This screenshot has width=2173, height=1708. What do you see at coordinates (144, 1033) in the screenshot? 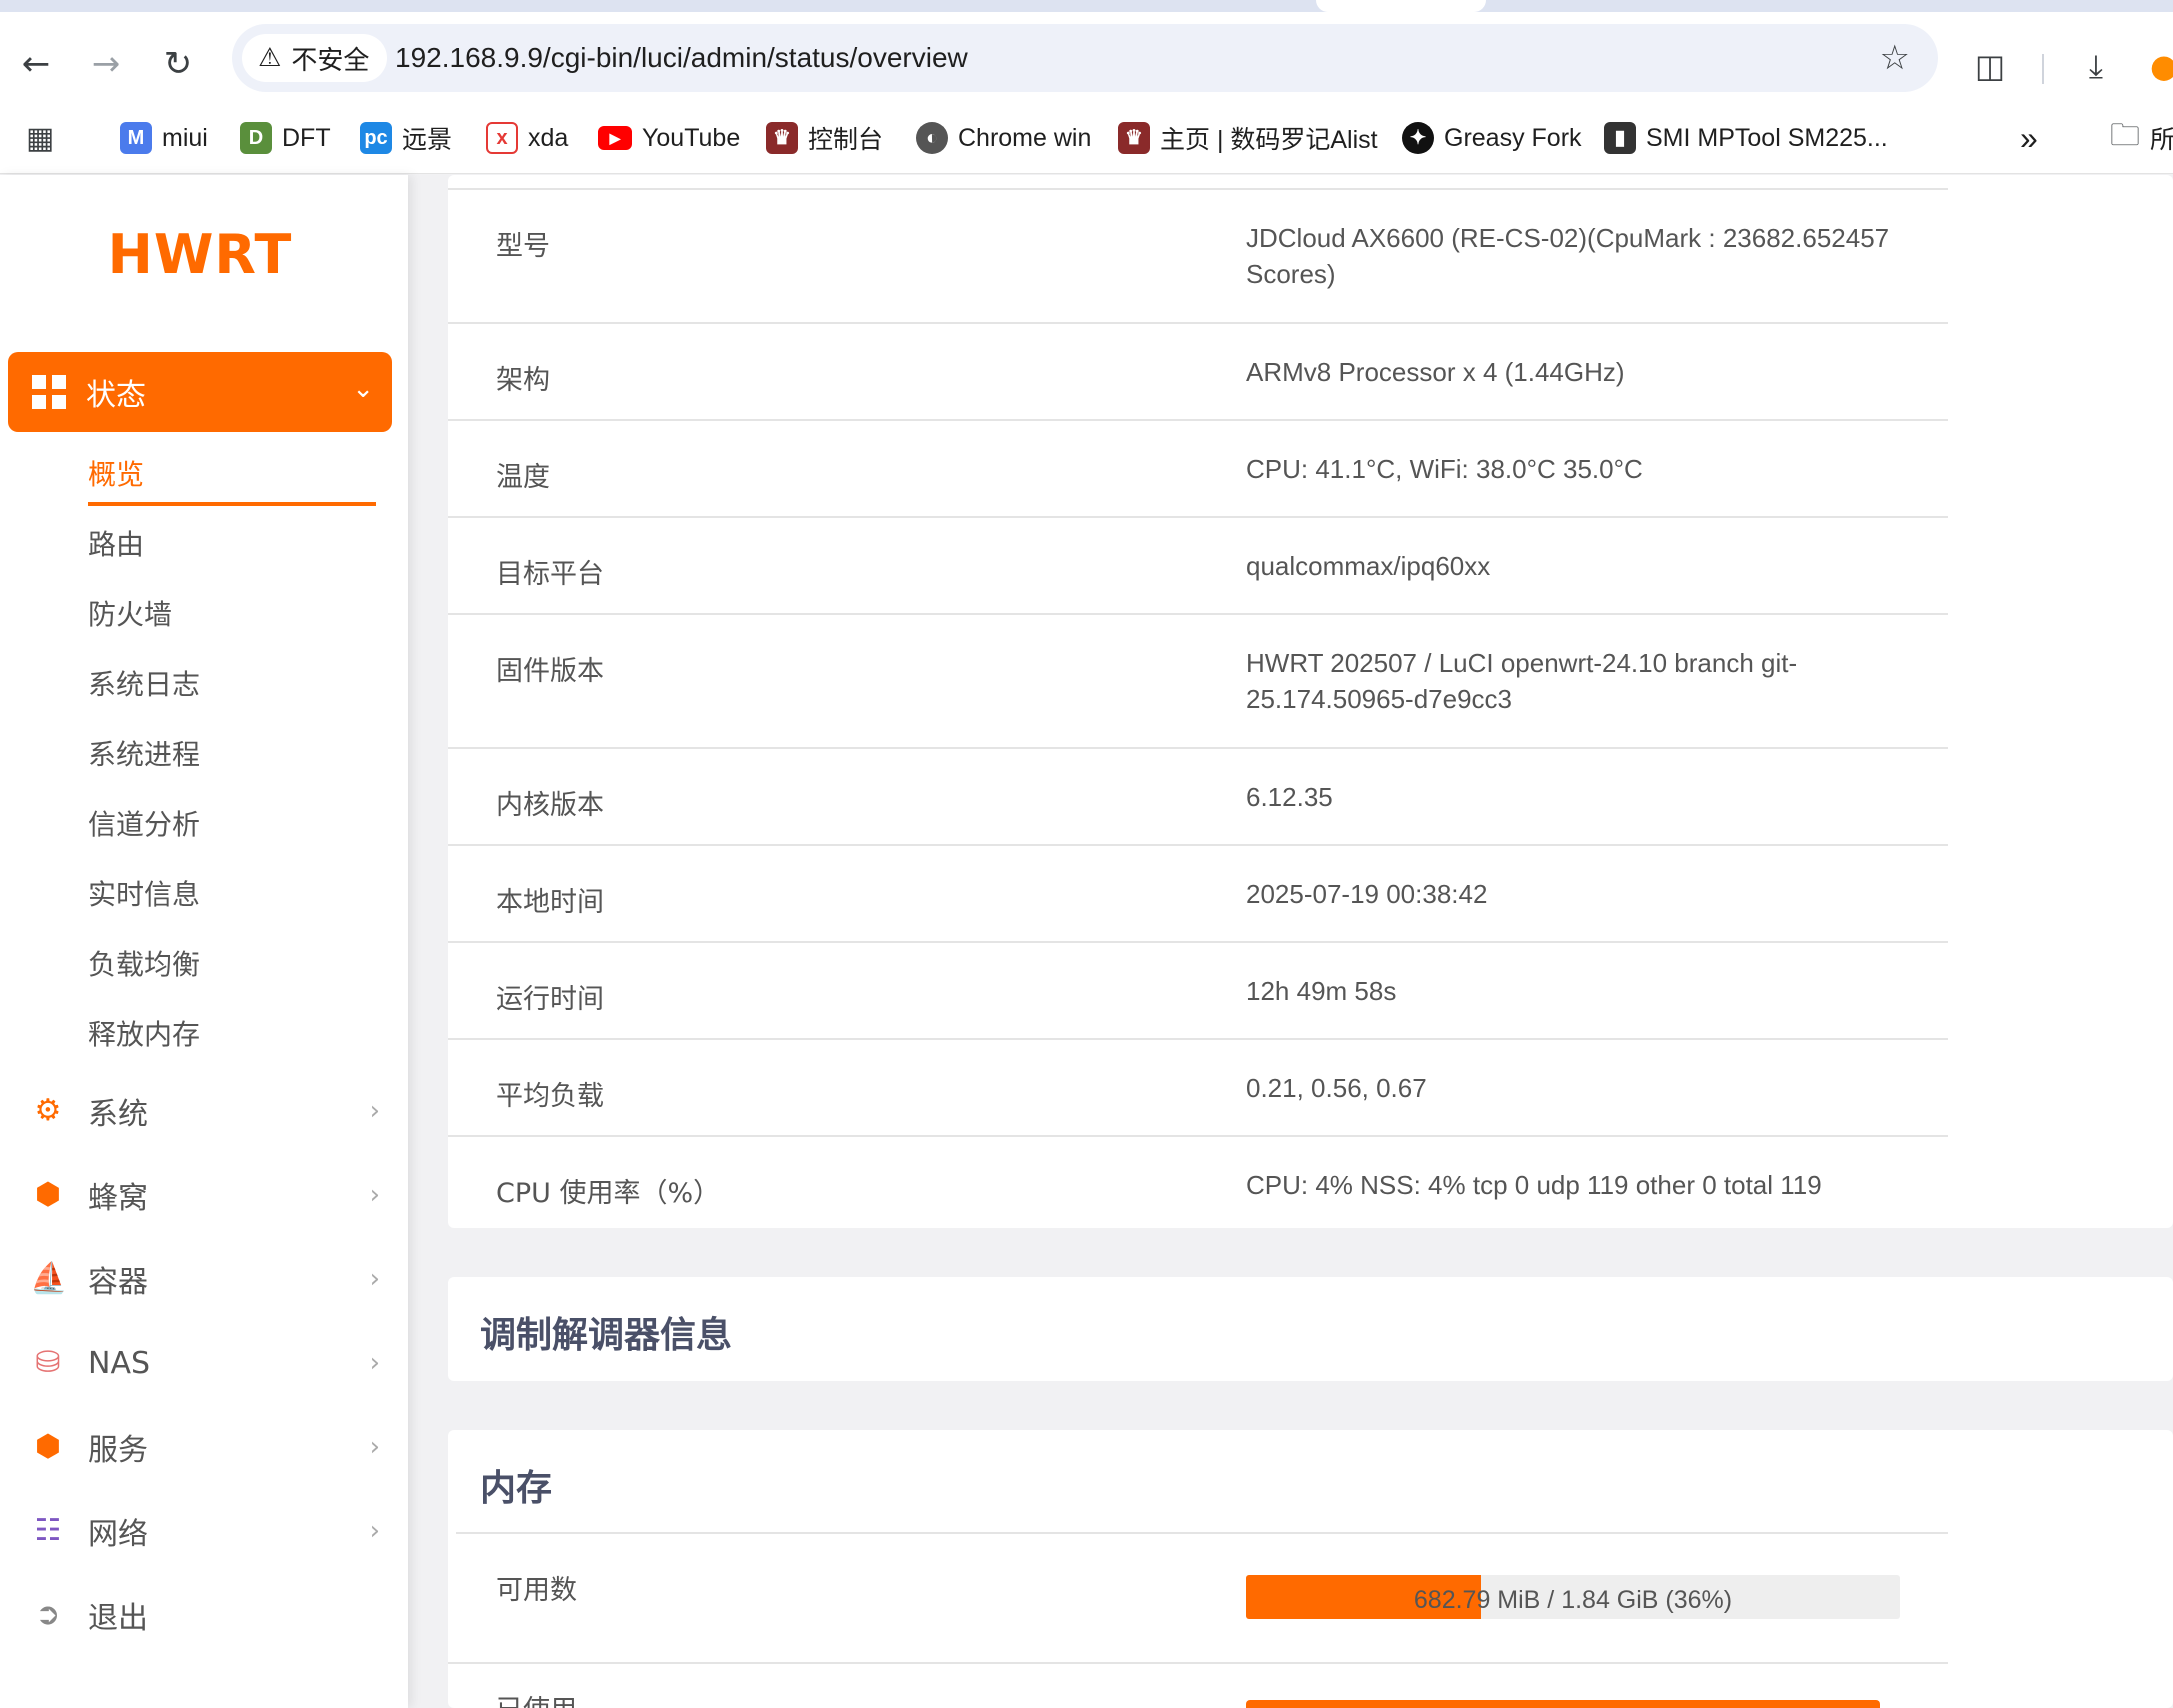
I see `submenu-free-memory: 释放内存` at bounding box center [144, 1033].